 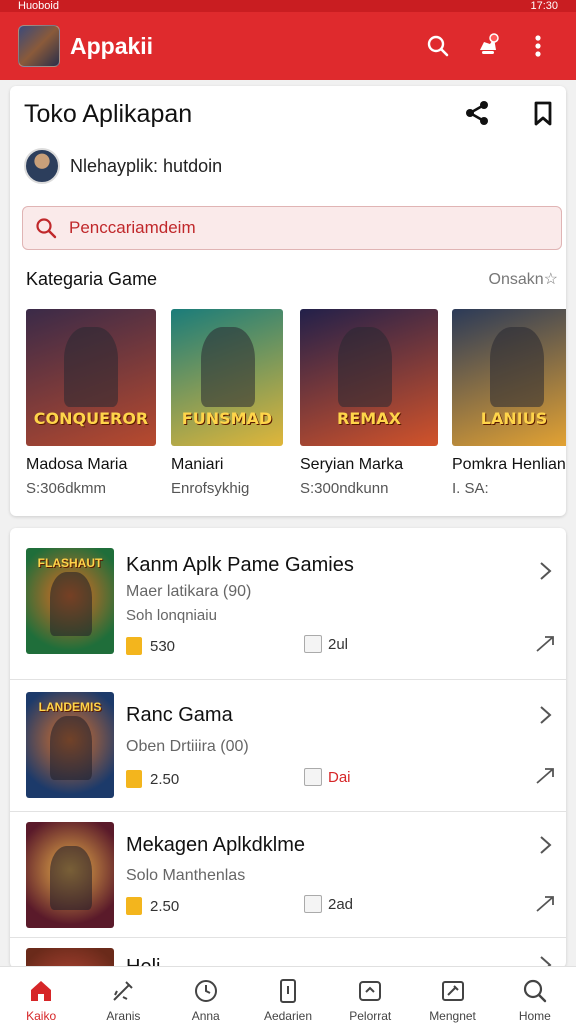 What do you see at coordinates (123, 991) in the screenshot?
I see `wand-icon` at bounding box center [123, 991].